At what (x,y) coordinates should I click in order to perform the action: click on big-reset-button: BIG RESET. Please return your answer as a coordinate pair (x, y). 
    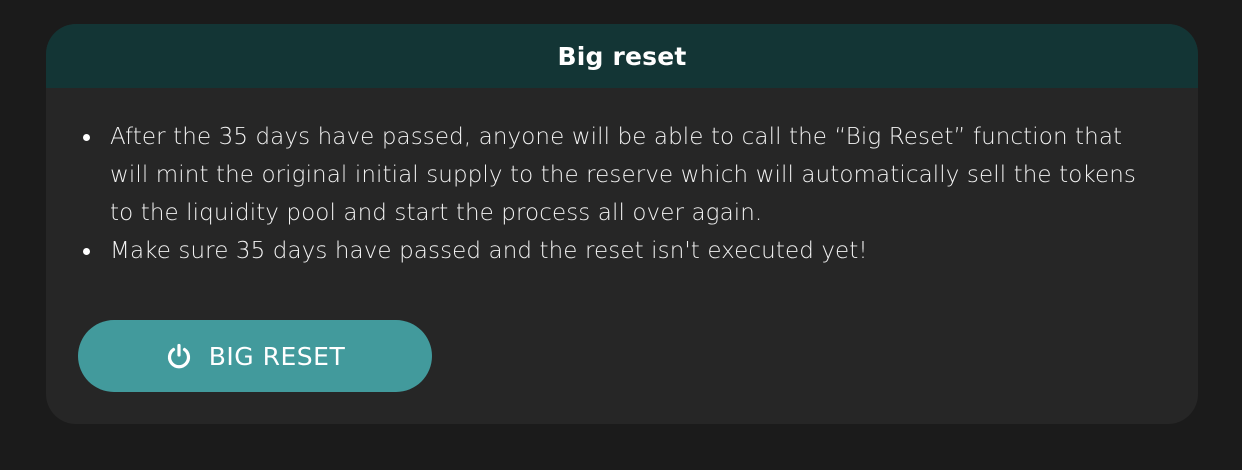
    Looking at the image, I should click on (255, 356).